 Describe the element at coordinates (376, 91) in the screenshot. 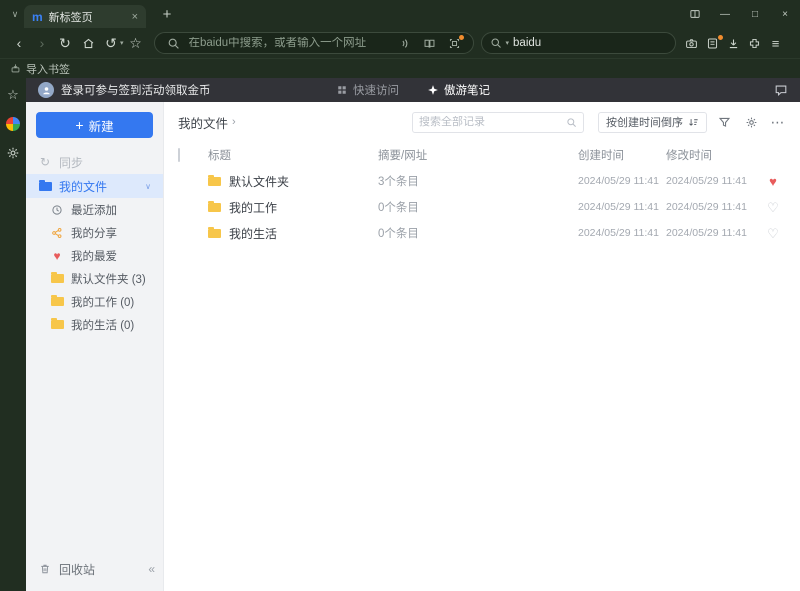

I see `tab-quick-access-label: 快速访问` at that location.